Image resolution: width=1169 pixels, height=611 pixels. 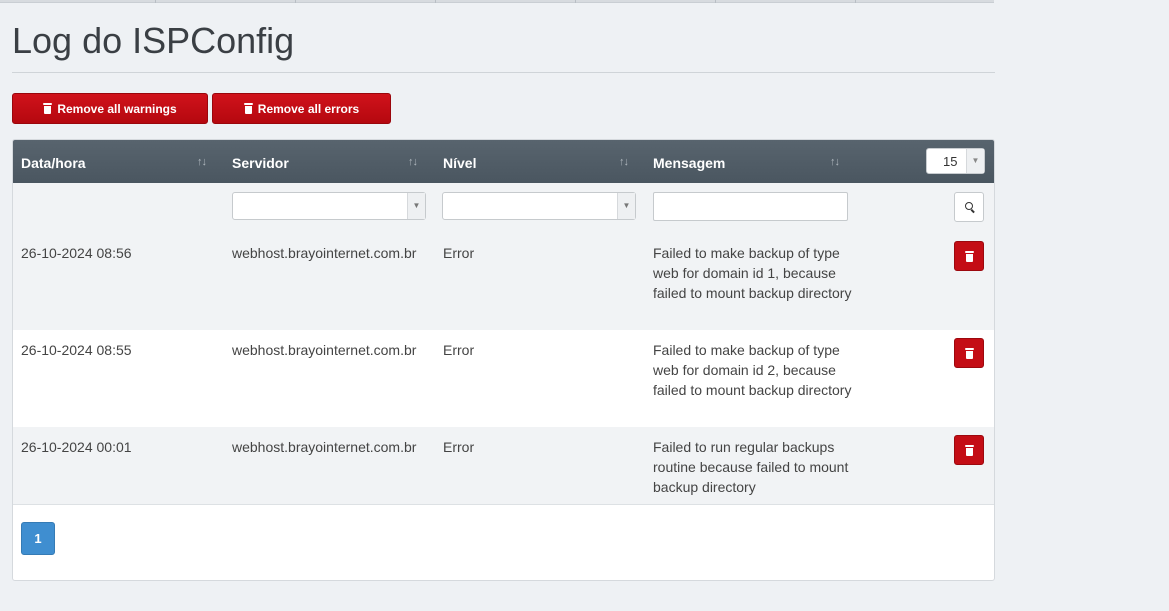 I want to click on message-filter-input, so click(x=750, y=206).